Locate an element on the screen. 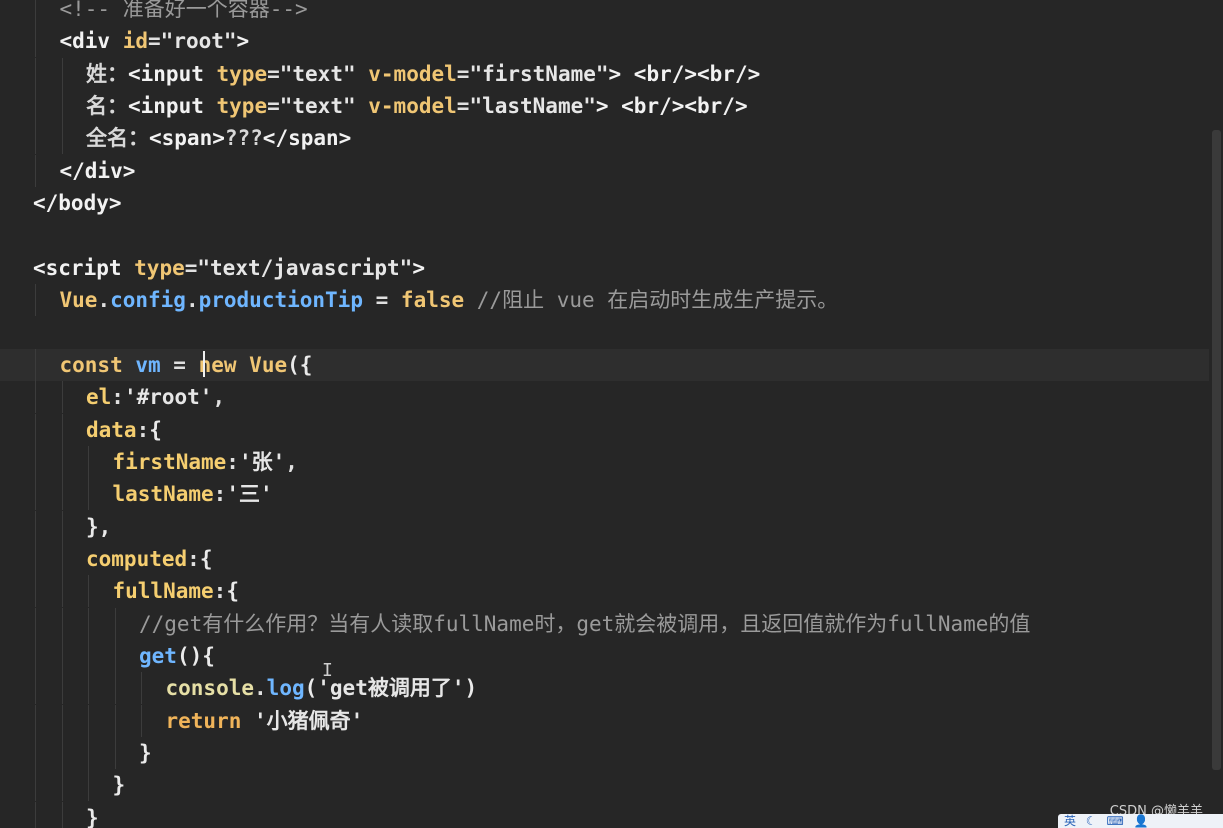 The image size is (1223, 828). code-text: data:{ is located at coordinates (124, 430).